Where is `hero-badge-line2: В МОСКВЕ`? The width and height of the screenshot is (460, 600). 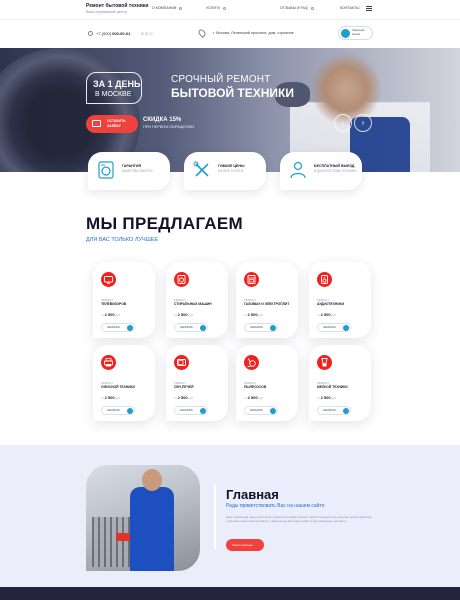 hero-badge-line2: В МОСКВЕ is located at coordinates (113, 94).